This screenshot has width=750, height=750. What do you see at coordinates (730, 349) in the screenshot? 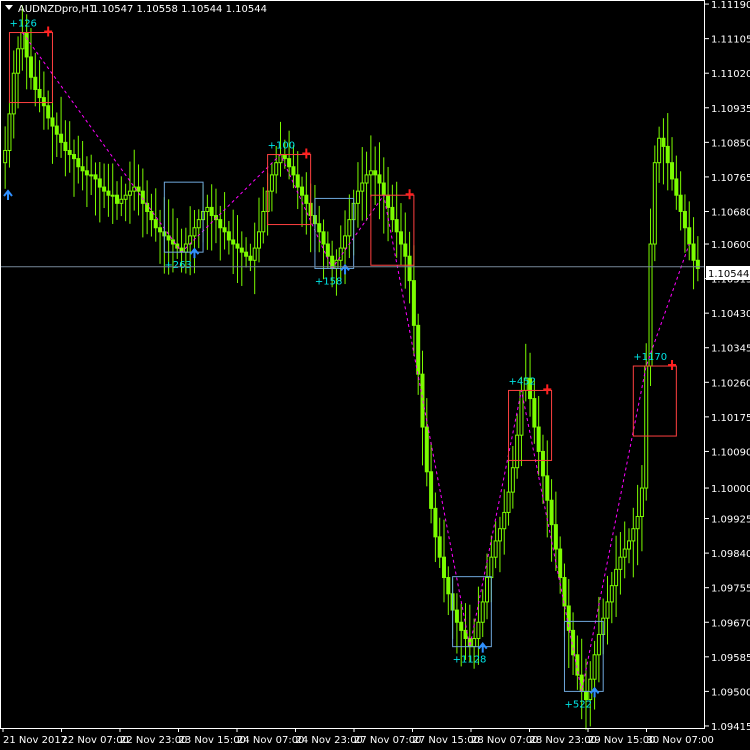
I see `price-tick-label: 1.10345` at bounding box center [730, 349].